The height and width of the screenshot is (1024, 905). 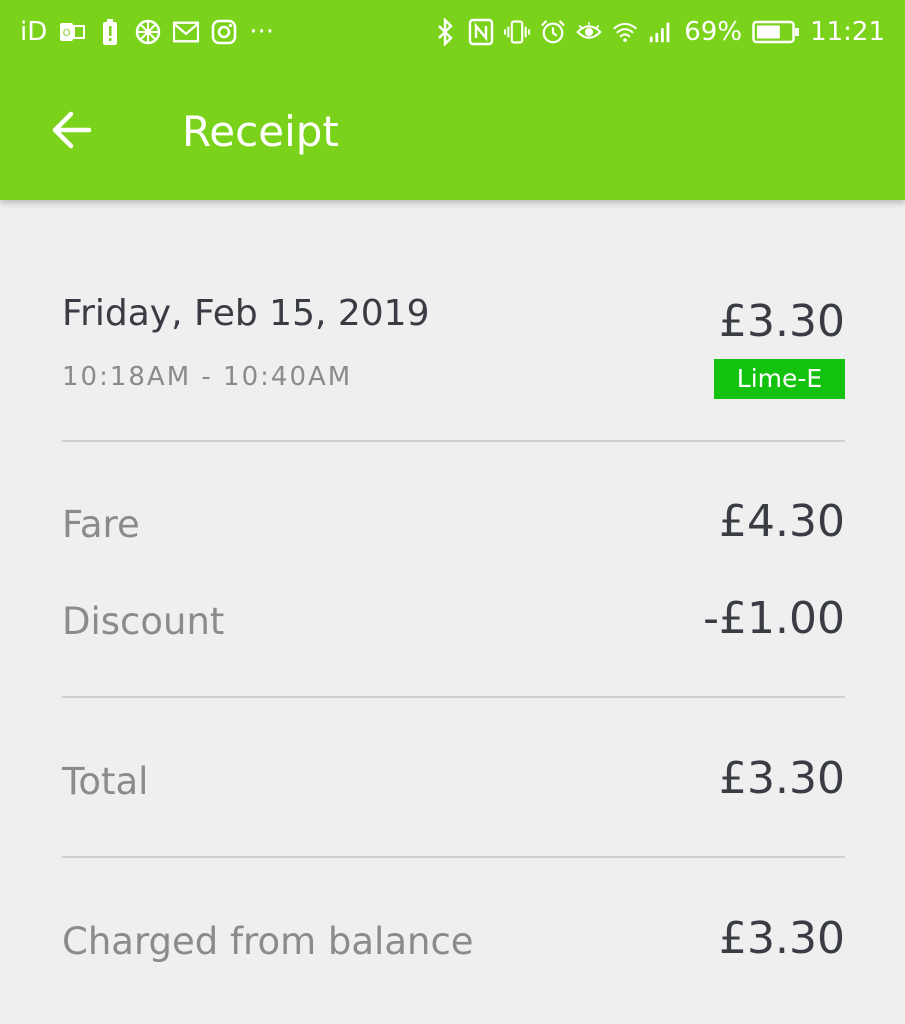 I want to click on status-bar-notifications: iD O ···, so click(x=147, y=32).